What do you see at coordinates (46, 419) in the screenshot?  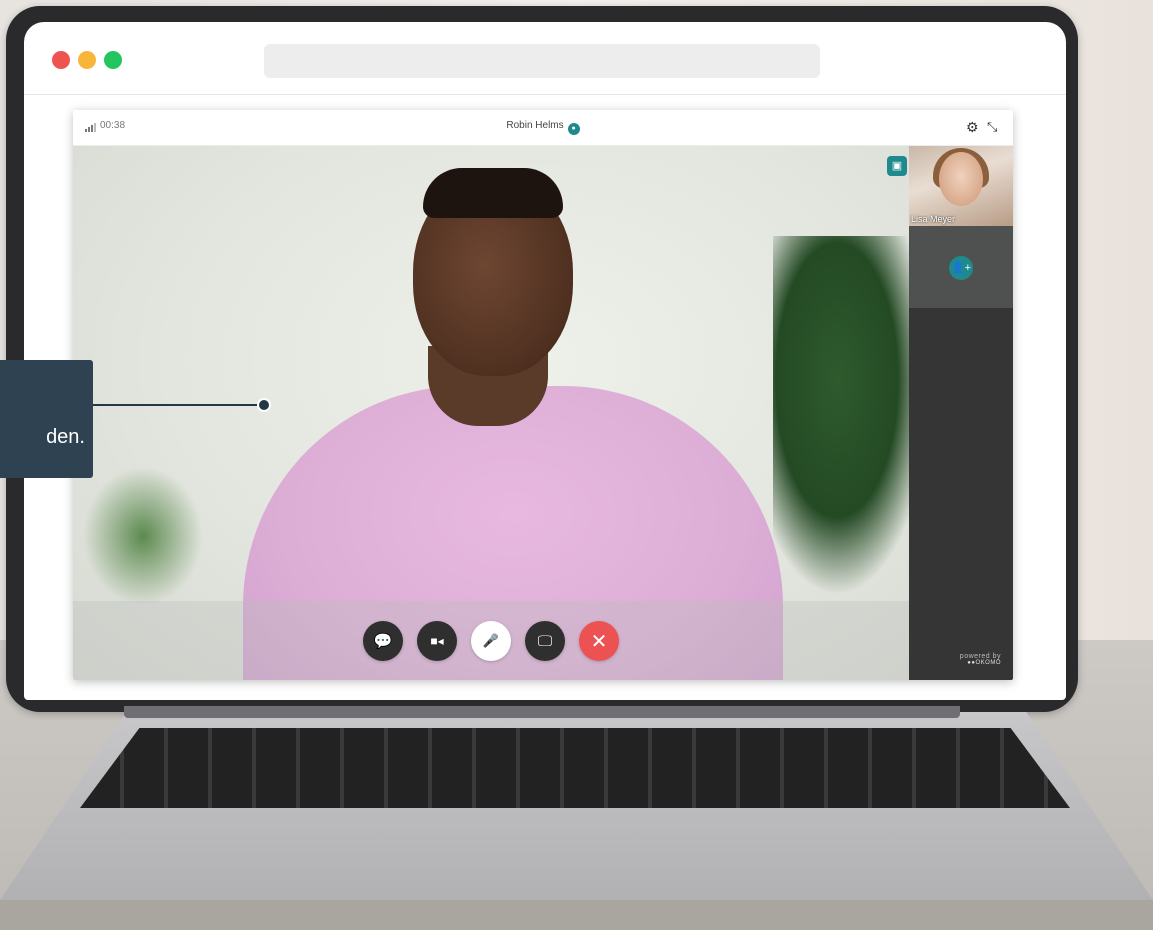 I see `callout-tooltip: den.` at bounding box center [46, 419].